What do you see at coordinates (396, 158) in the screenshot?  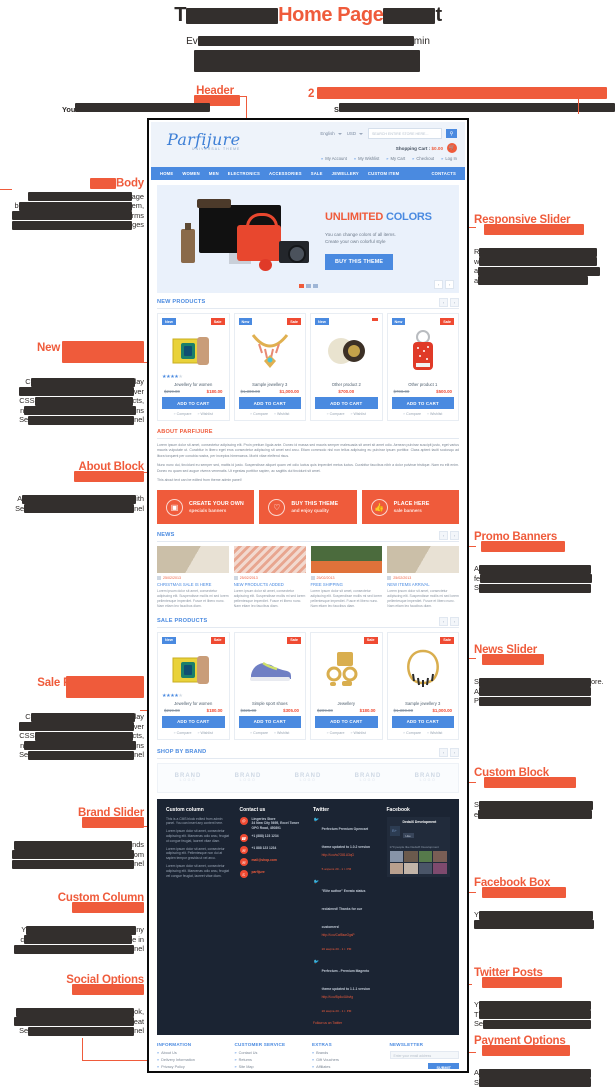 I see `header-link-my-cart: My Cart` at bounding box center [396, 158].